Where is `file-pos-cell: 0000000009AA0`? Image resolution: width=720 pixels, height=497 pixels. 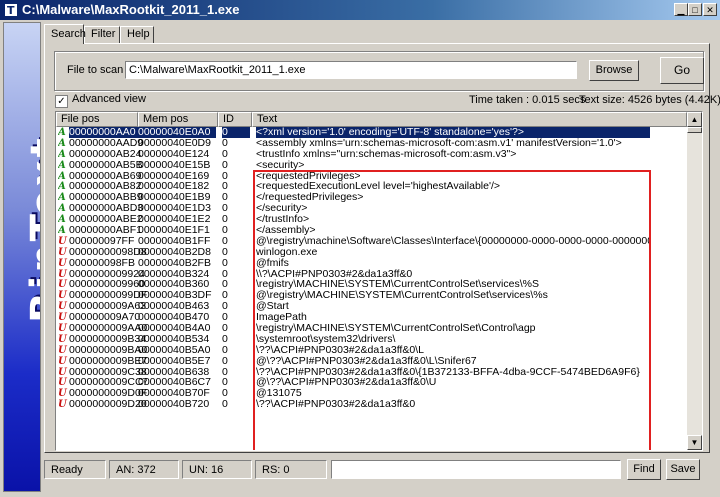
file-pos-cell: 0000000009AA0 is located at coordinates (108, 329).